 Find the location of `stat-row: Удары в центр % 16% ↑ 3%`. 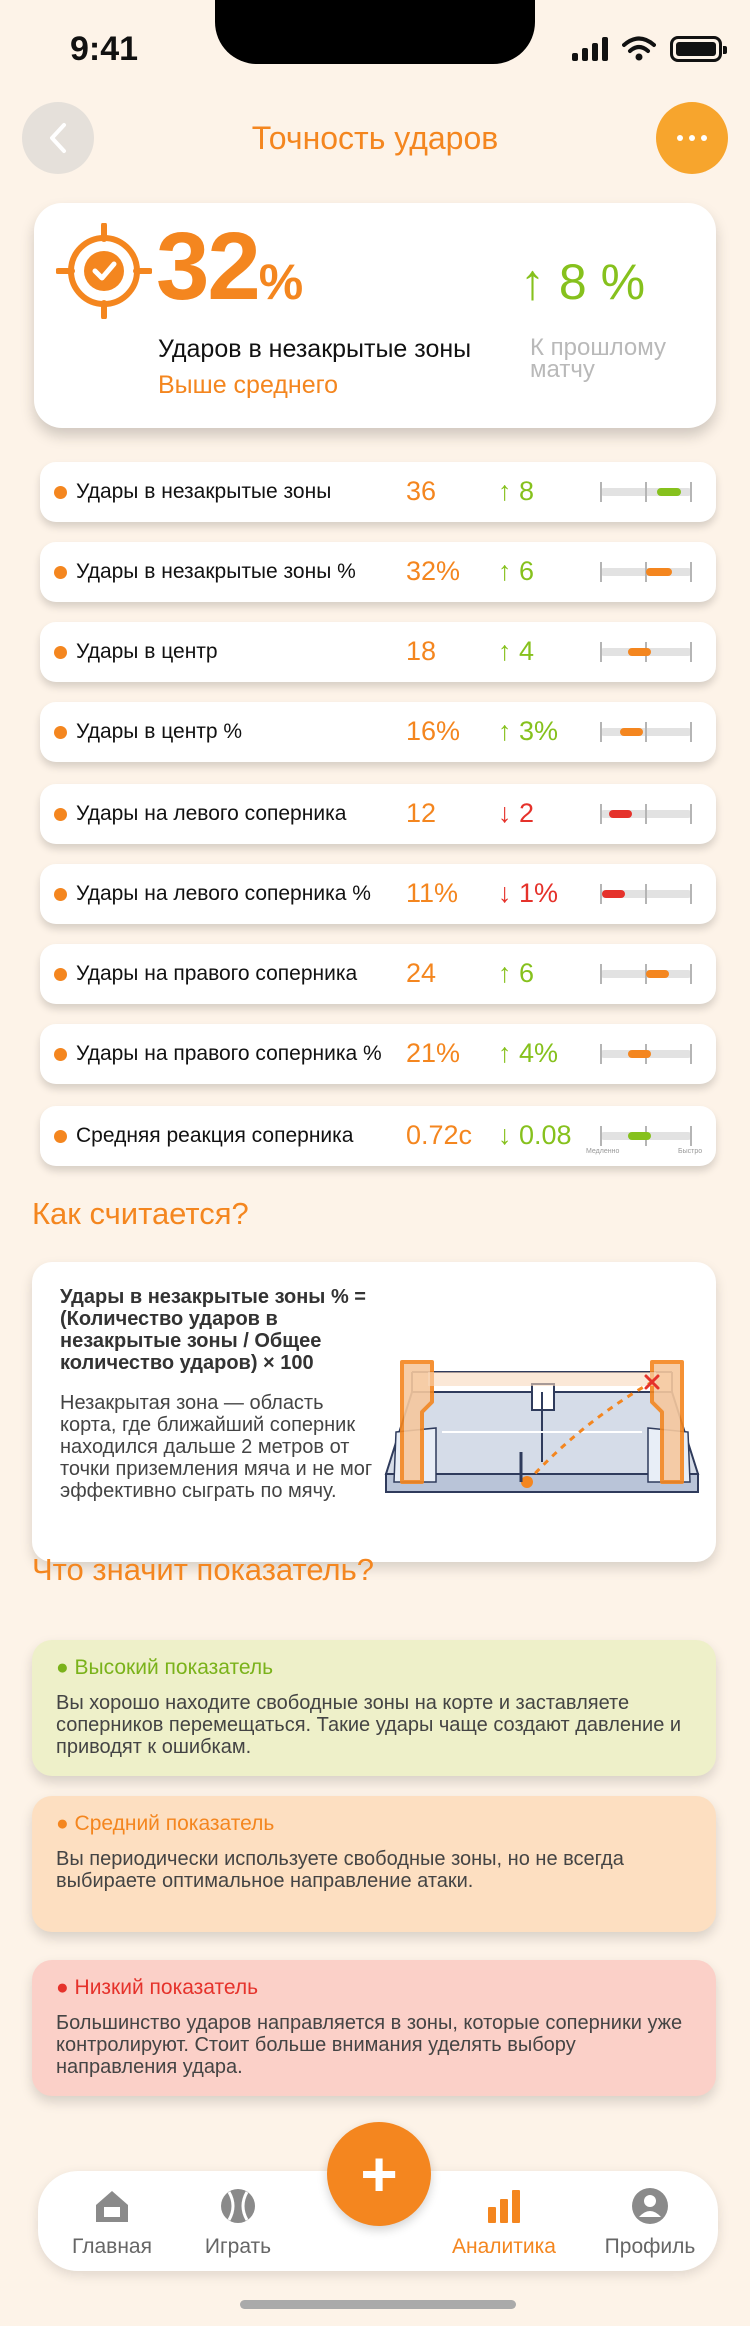

stat-row: Удары в центр % 16% ↑ 3% is located at coordinates (378, 732).